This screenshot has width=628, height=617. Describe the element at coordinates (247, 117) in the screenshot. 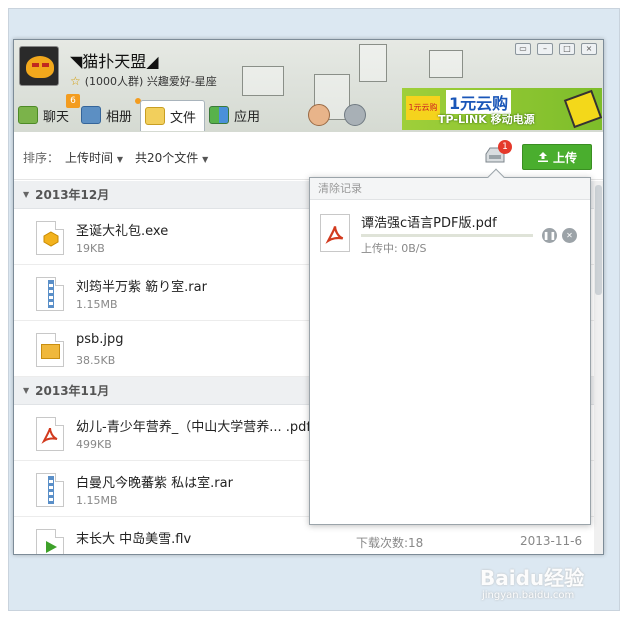

I see `tab-apps-label: 应用` at that location.